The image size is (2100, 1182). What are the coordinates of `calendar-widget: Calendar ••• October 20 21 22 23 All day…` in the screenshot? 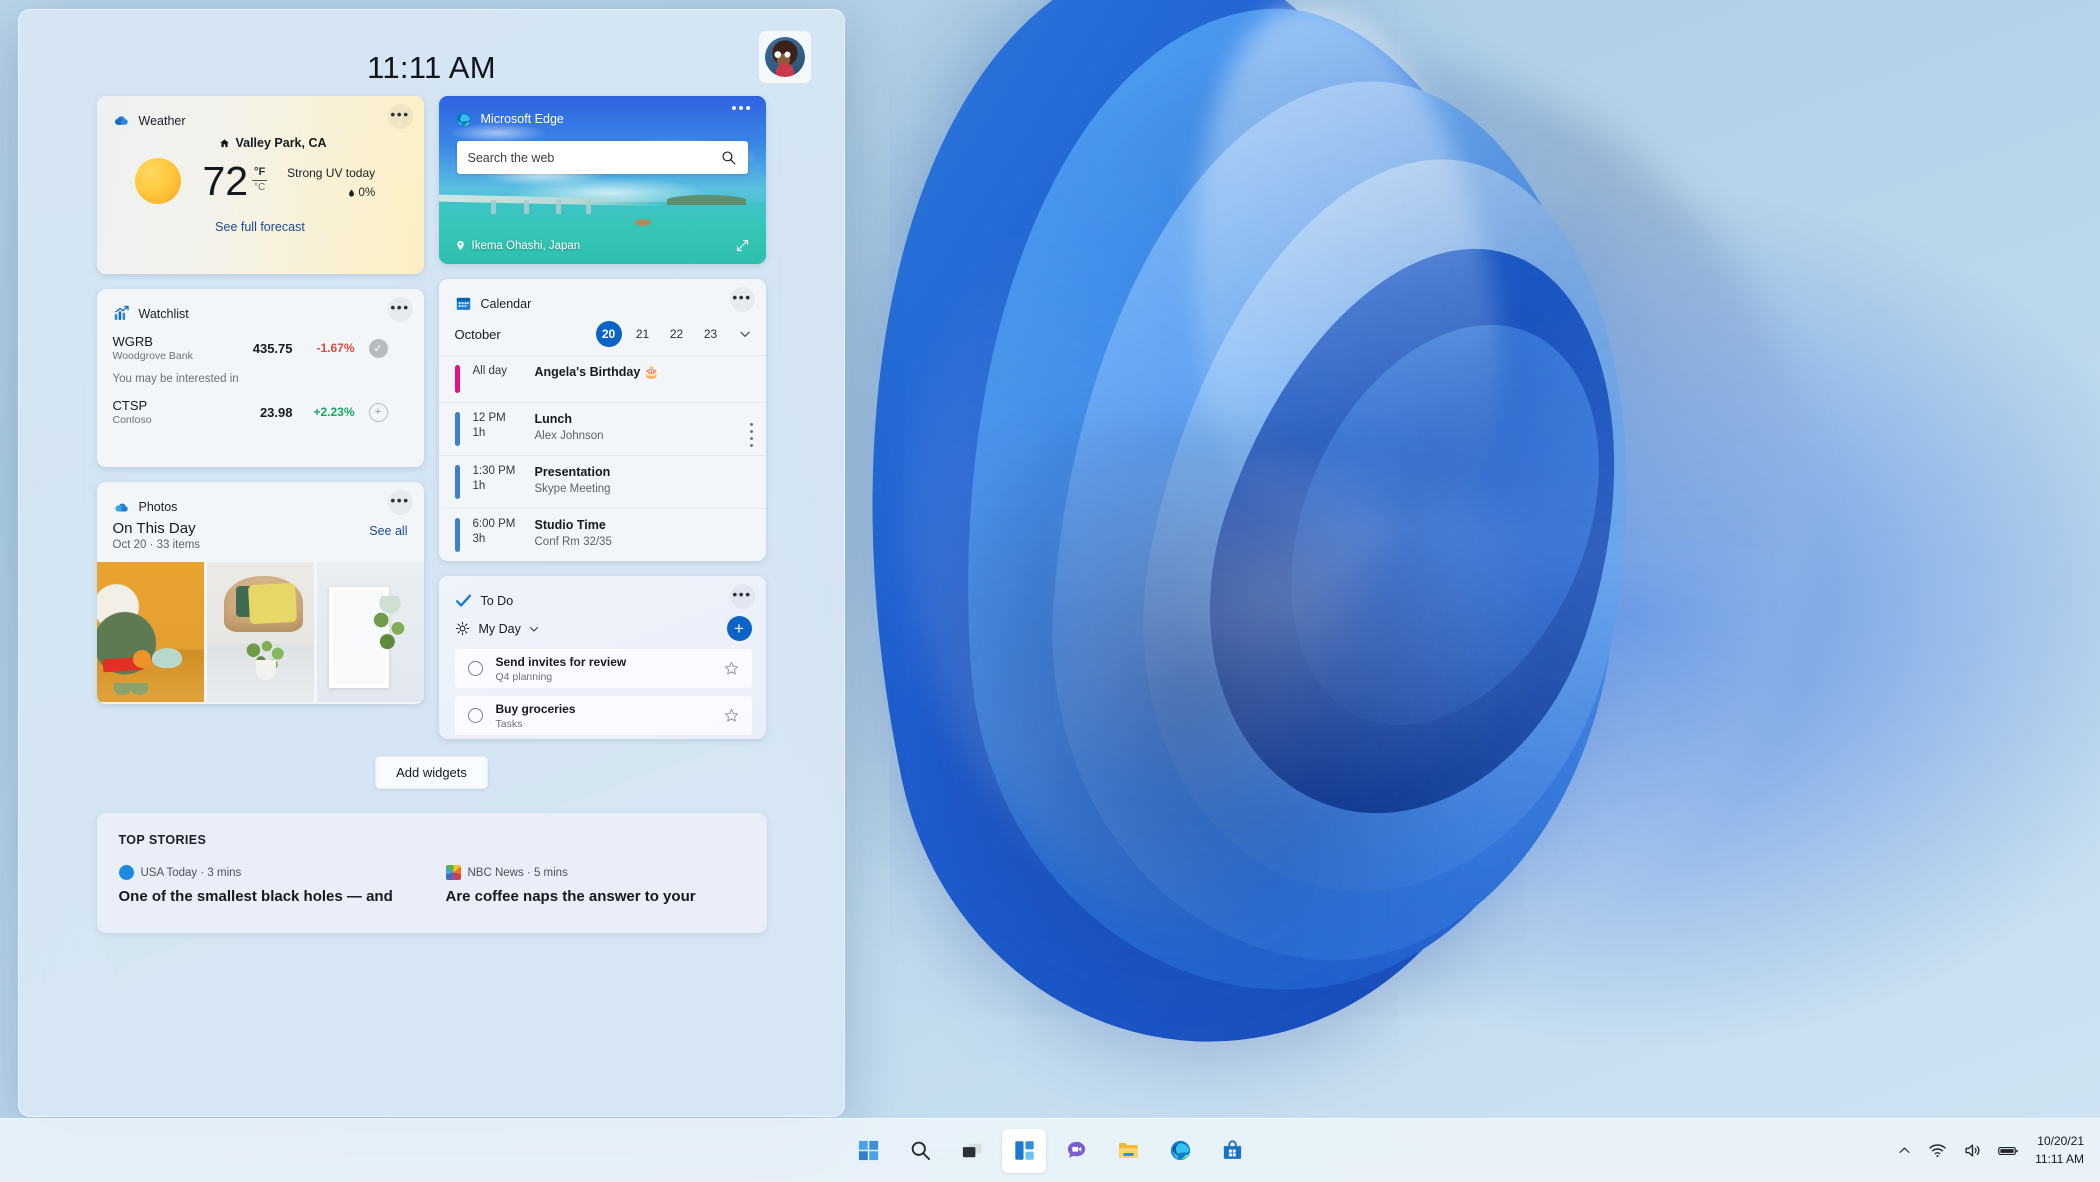 It's located at (602, 420).